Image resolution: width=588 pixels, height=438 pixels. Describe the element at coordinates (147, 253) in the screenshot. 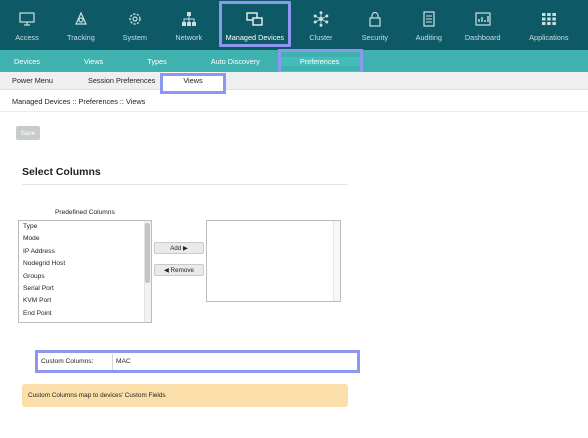

I see `list-scroll-thumb` at that location.